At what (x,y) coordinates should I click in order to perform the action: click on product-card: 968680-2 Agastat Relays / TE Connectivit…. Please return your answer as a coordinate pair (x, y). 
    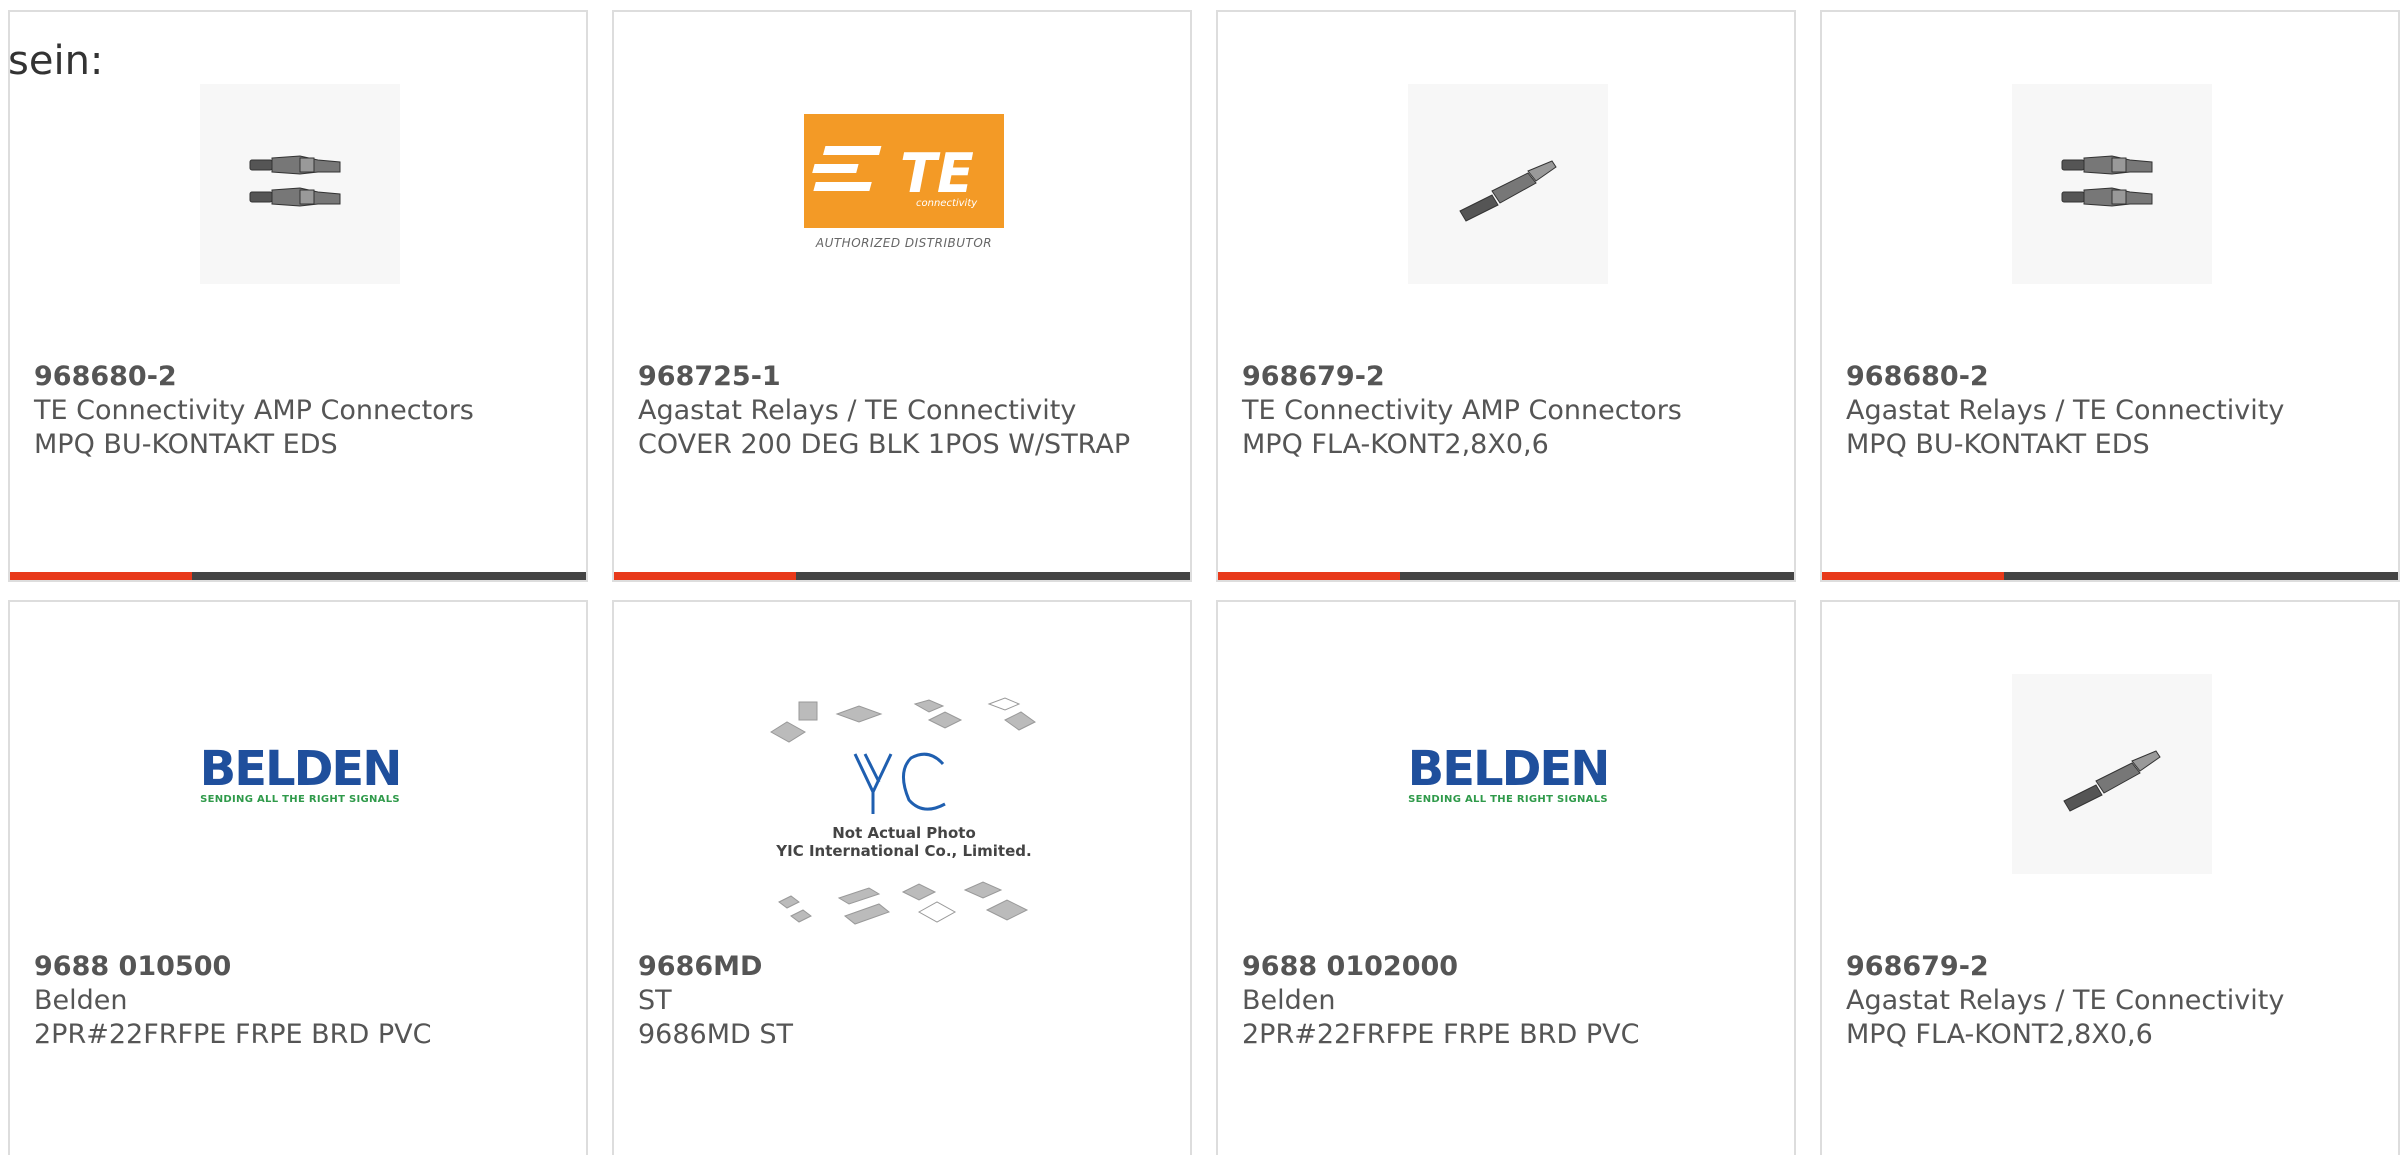
    Looking at the image, I should click on (2110, 296).